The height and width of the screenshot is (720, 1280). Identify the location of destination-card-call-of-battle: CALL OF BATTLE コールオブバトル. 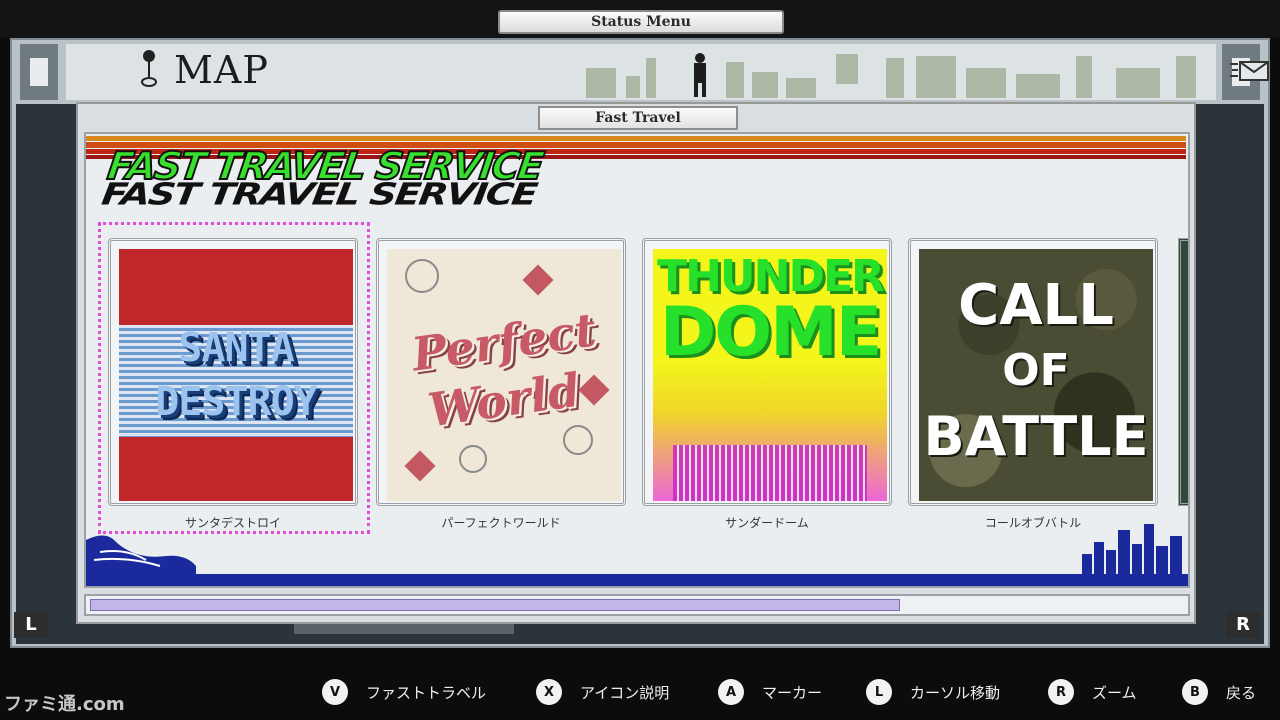
(1033, 384).